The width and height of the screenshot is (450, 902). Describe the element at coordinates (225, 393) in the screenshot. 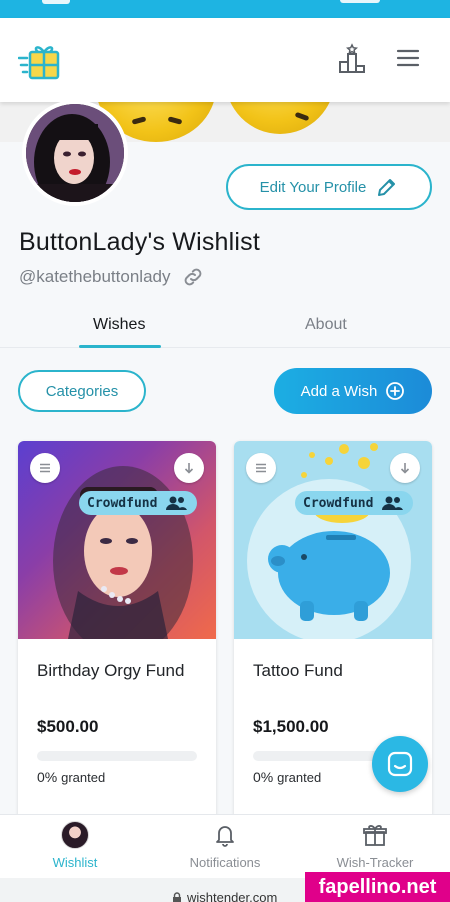

I see `wishlist-actions: Categories Add a Wish` at that location.